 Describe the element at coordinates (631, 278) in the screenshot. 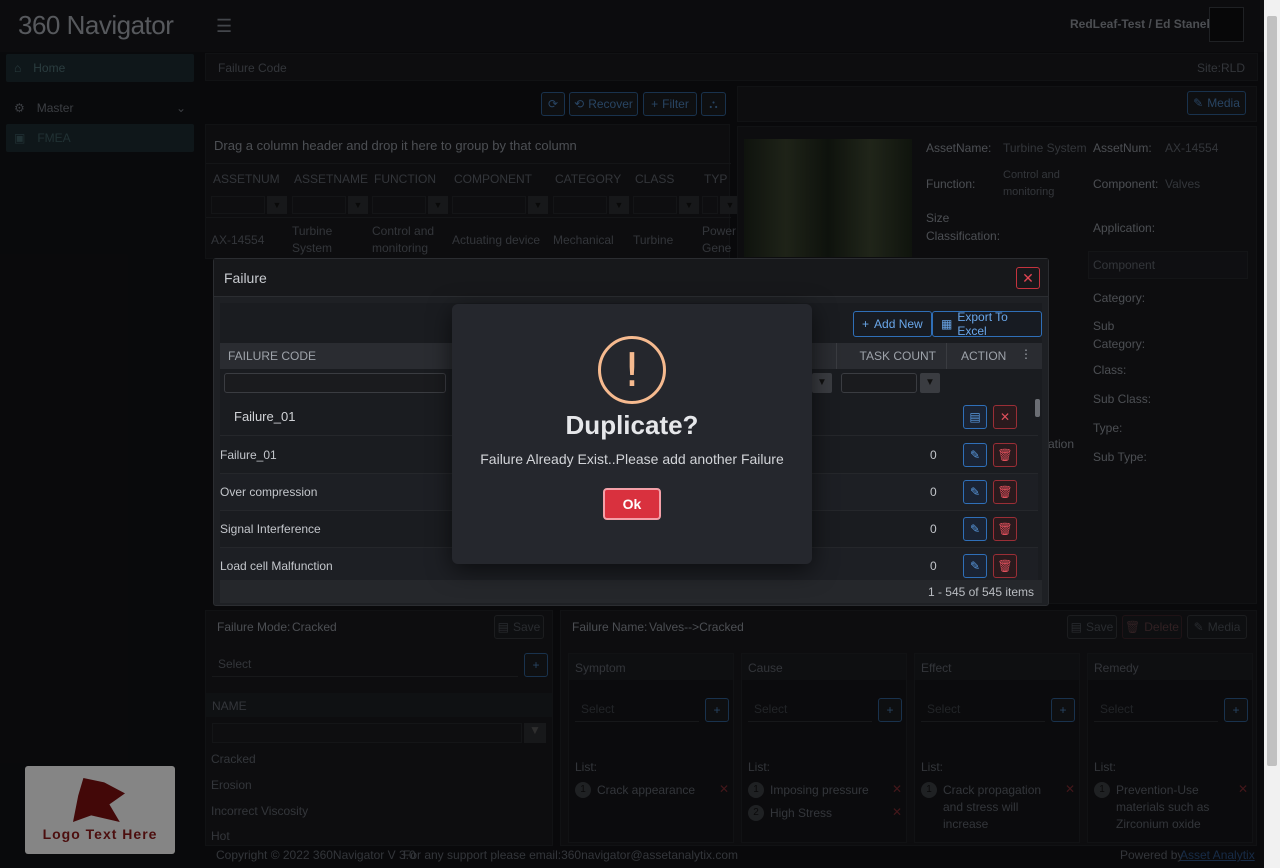

I see `failure-modal-header: Failure ✕` at that location.